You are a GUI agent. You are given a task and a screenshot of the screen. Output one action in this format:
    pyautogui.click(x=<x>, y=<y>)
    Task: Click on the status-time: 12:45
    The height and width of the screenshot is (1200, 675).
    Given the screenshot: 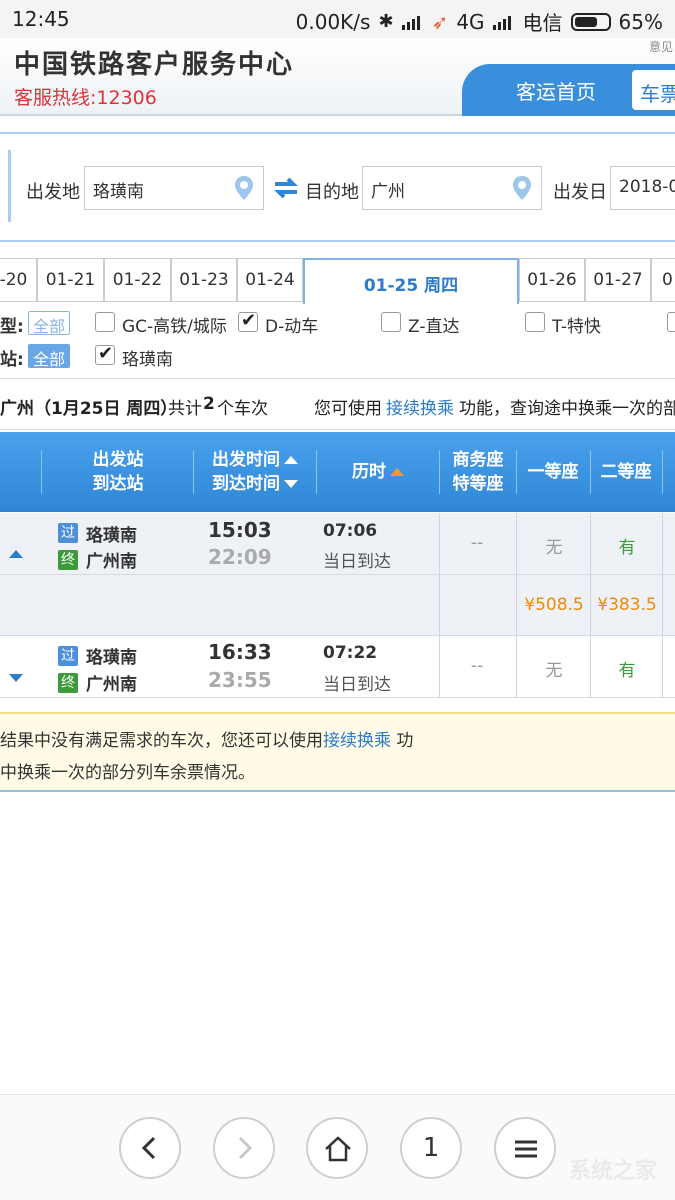 What is the action you would take?
    pyautogui.click(x=41, y=19)
    